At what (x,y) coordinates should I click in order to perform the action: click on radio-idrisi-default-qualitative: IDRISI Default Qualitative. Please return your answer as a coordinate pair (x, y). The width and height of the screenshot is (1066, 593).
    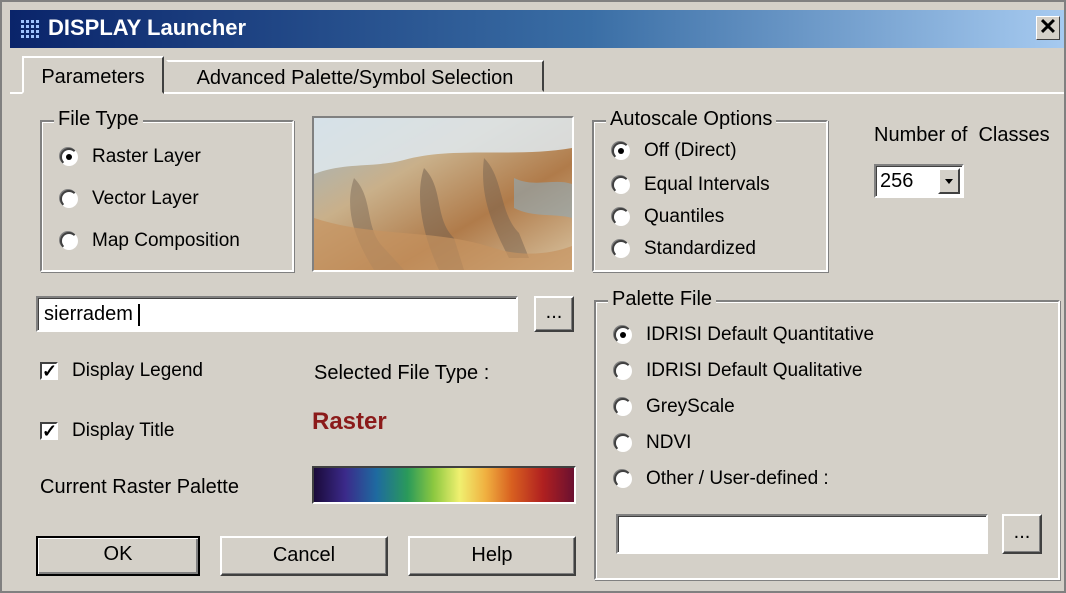
    Looking at the image, I should click on (738, 371).